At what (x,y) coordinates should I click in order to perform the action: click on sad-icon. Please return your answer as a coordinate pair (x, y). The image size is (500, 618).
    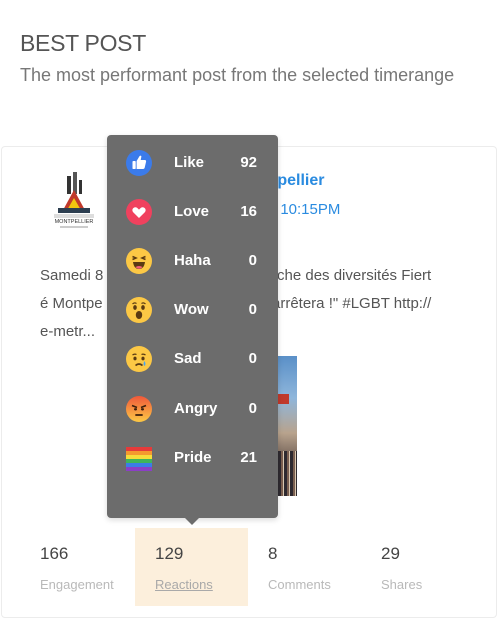
    Looking at the image, I should click on (139, 359).